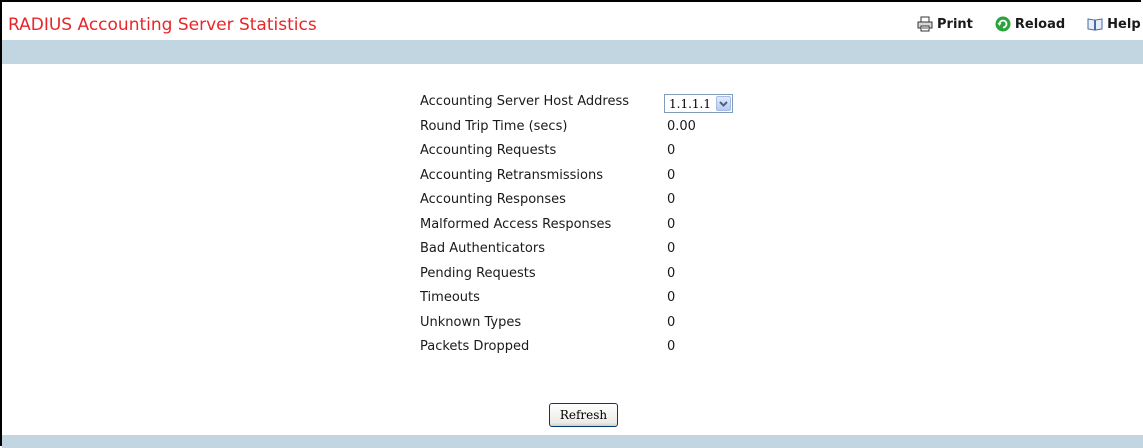  What do you see at coordinates (493, 199) in the screenshot?
I see `stat-label: Accounting Responses` at bounding box center [493, 199].